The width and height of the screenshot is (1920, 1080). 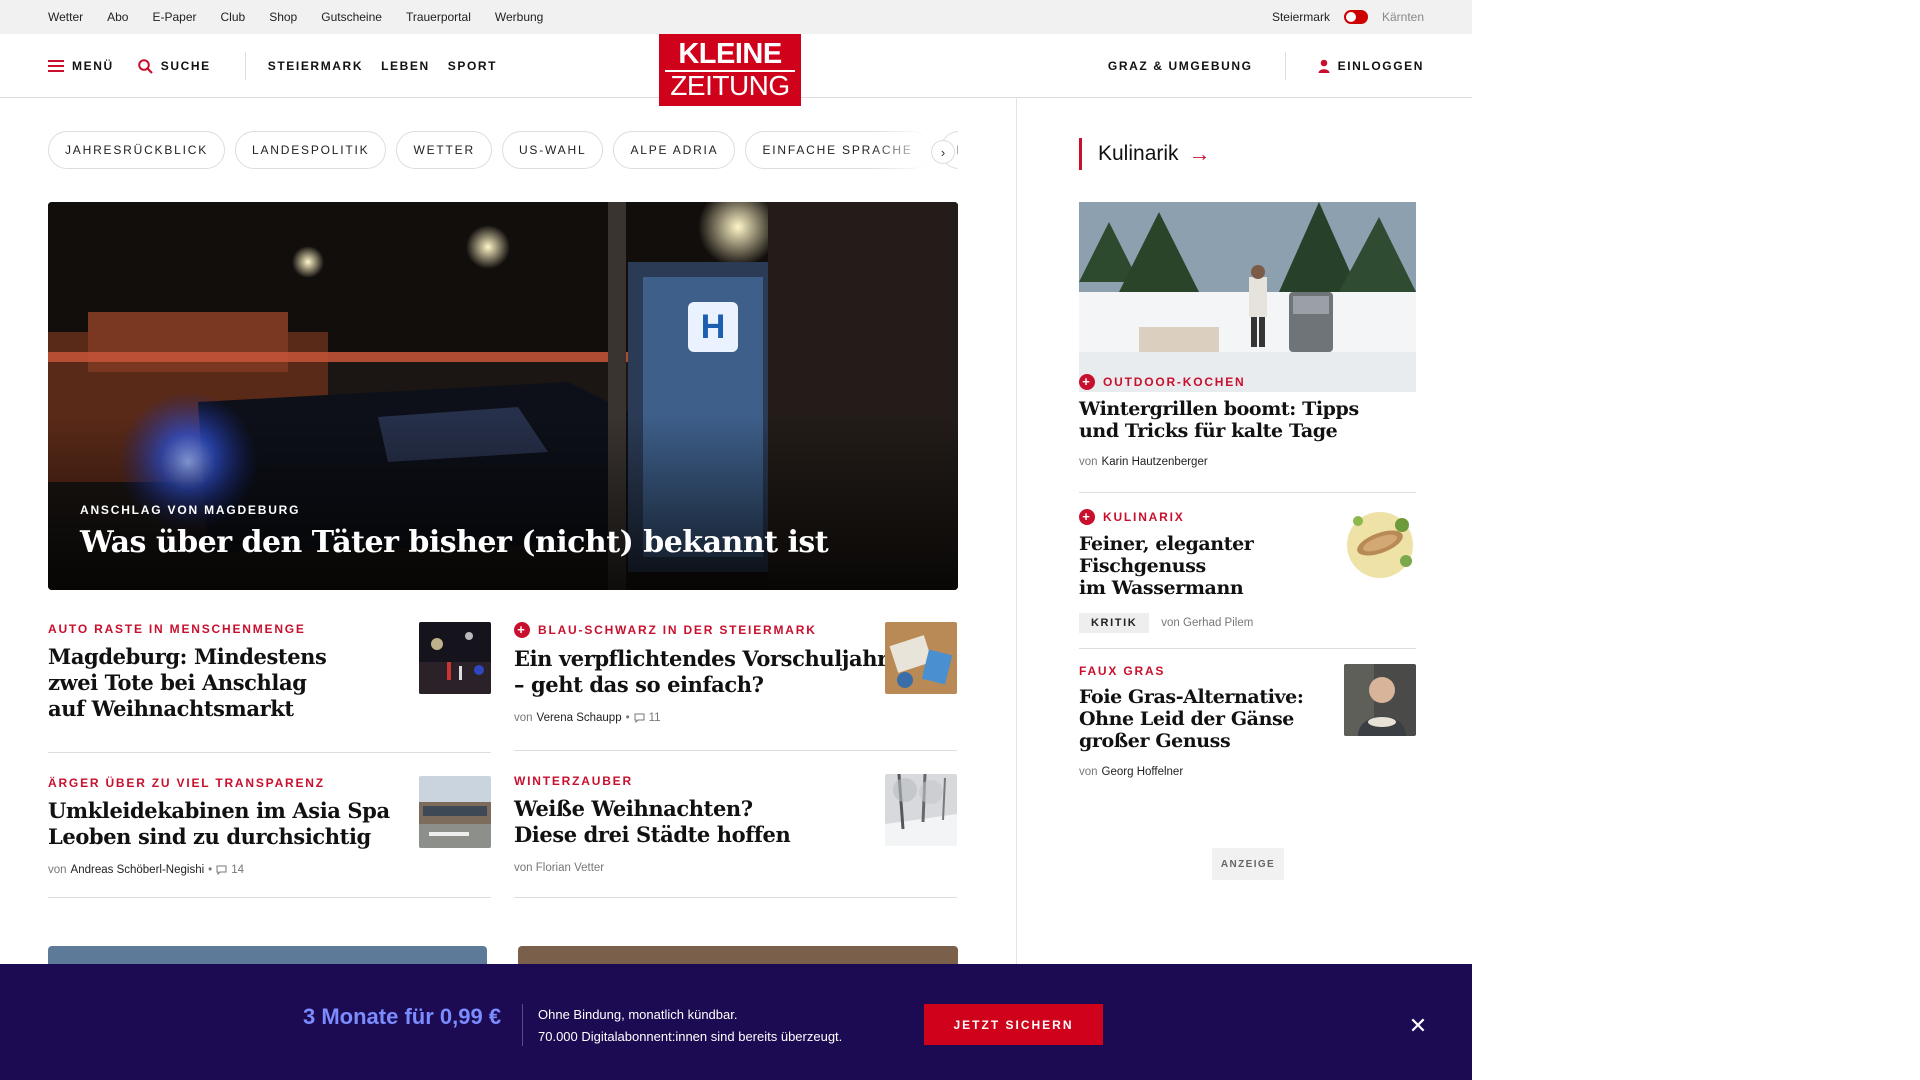 I want to click on tag-landespolitik: LANDESPOLITIK, so click(x=311, y=150).